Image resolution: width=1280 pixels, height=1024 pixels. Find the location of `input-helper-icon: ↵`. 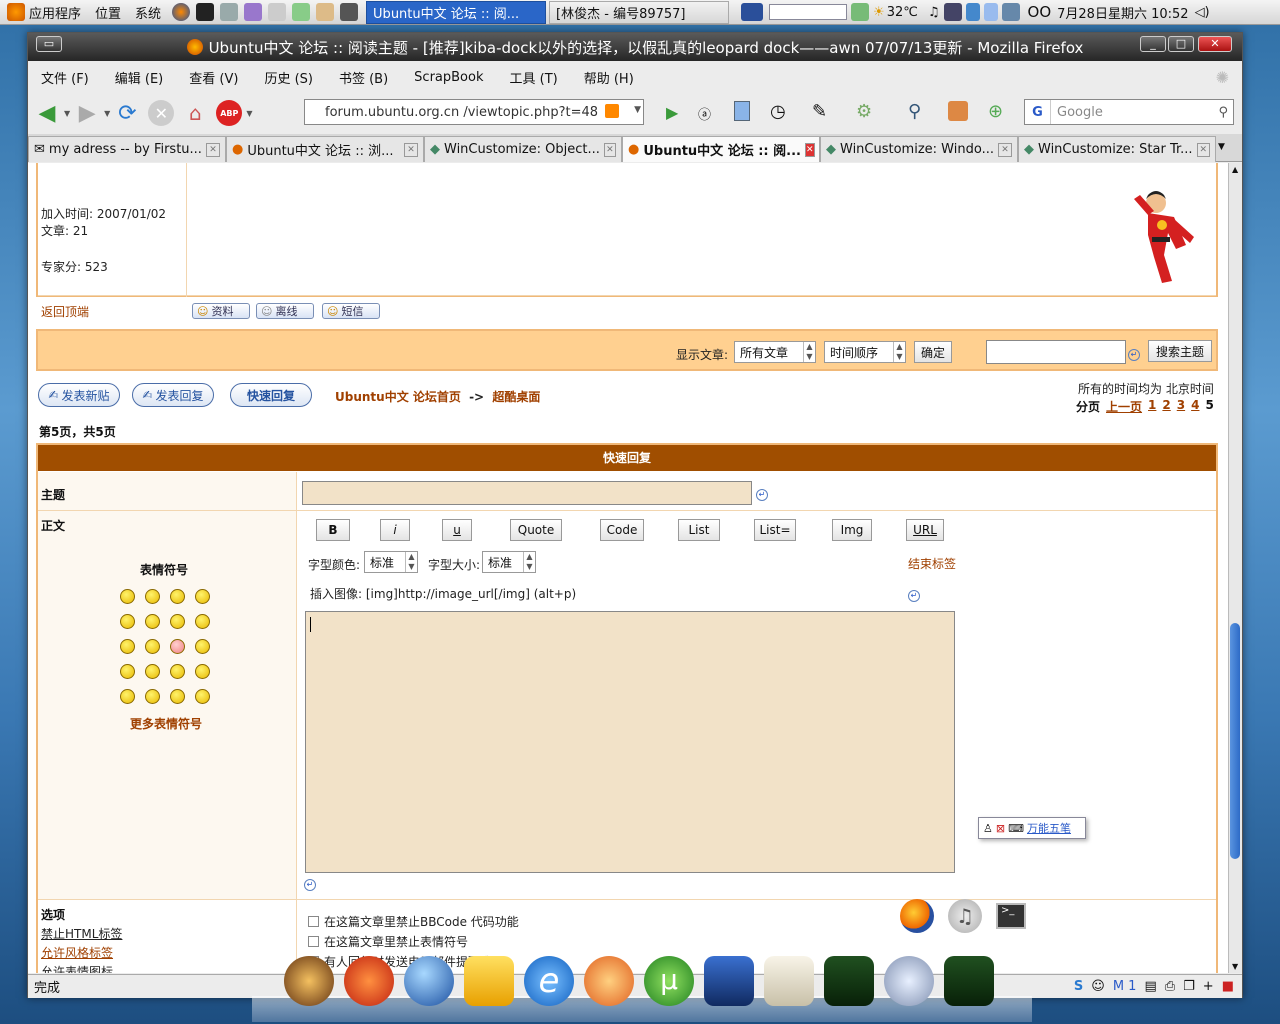

input-helper-icon: ↵ is located at coordinates (1134, 355).